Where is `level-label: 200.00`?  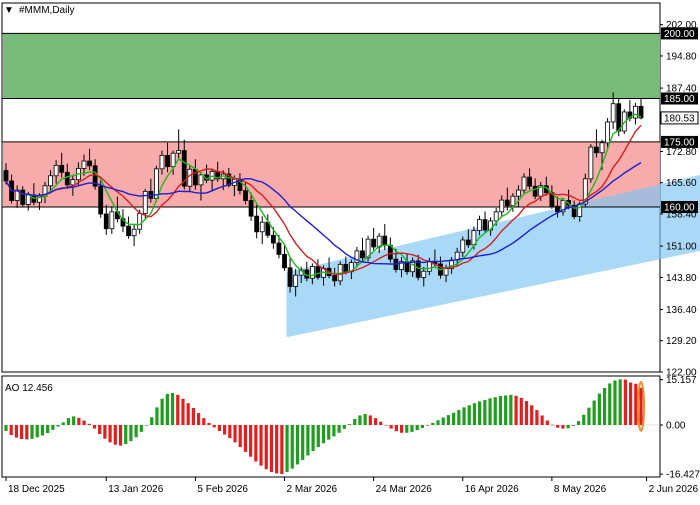
level-label: 200.00 is located at coordinates (679, 34).